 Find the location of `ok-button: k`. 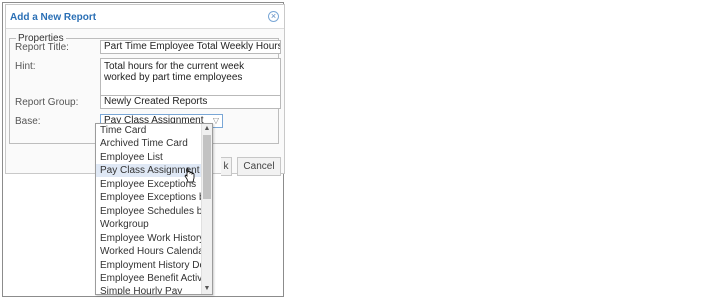

ok-button: k is located at coordinates (226, 166).